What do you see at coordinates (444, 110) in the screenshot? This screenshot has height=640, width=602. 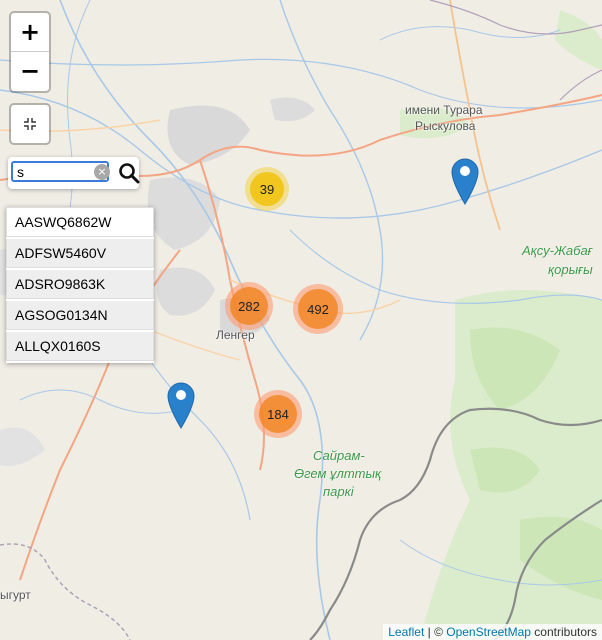 I see `town-label-turara: имени Турара` at bounding box center [444, 110].